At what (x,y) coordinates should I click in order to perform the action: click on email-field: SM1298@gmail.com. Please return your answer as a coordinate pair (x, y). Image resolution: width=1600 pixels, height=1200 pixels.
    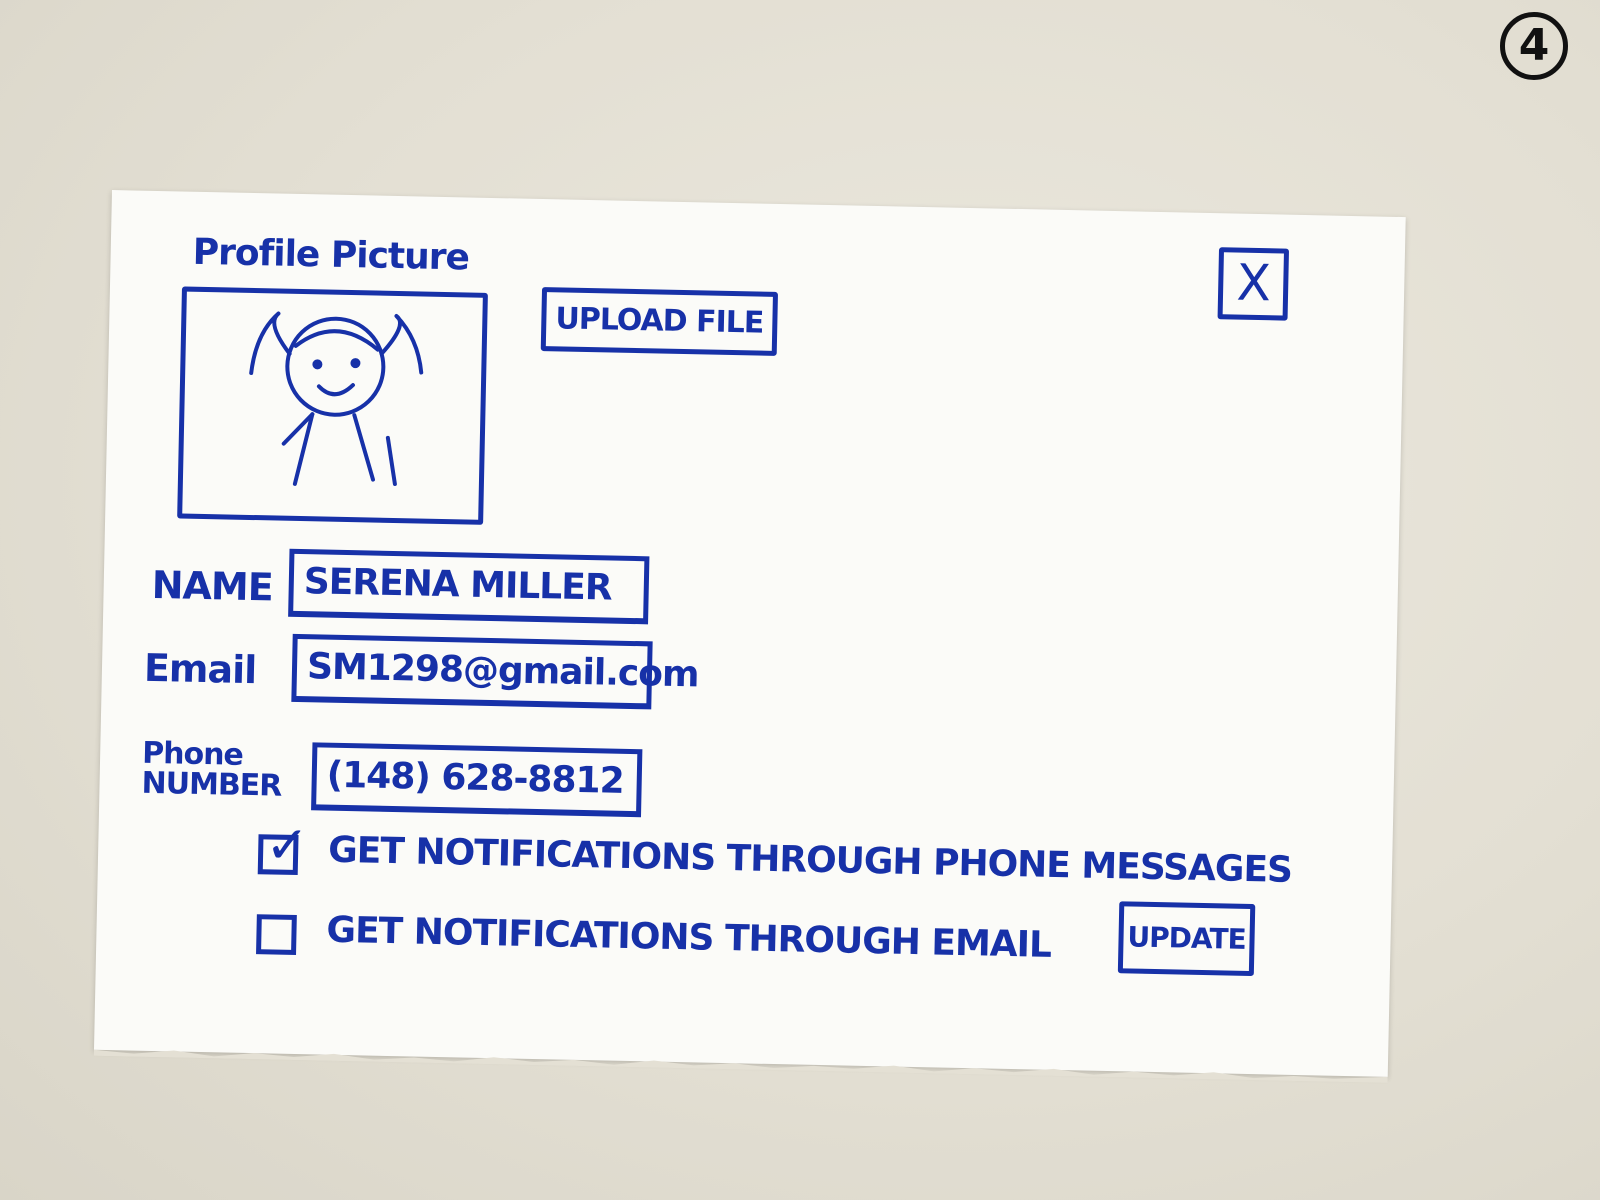
    Looking at the image, I should click on (495, 671).